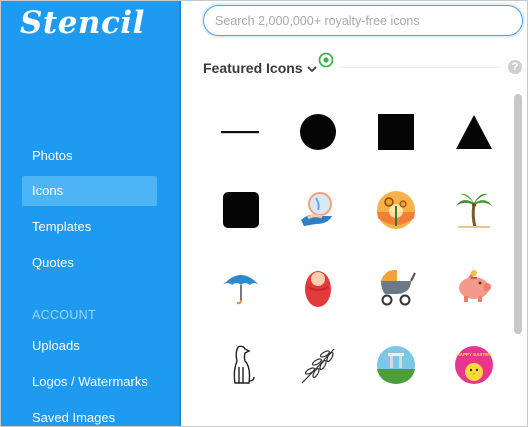 Image resolution: width=528 pixels, height=427 pixels. I want to click on filled-triangle-icon, so click(474, 132).